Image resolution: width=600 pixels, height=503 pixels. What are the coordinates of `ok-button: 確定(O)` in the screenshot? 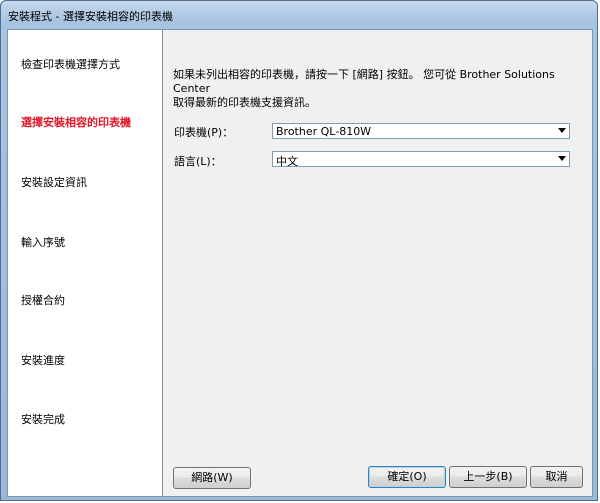 It's located at (407, 477).